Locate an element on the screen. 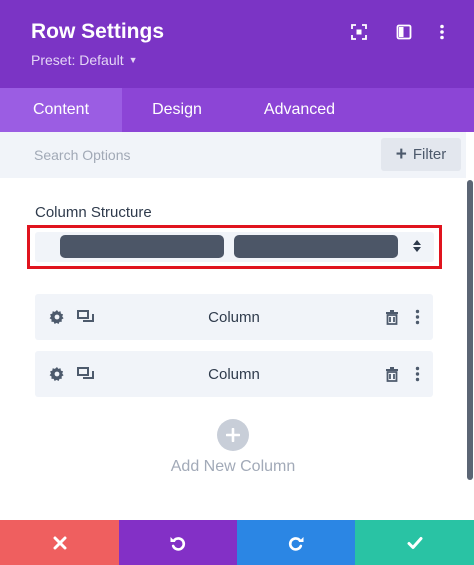 The width and height of the screenshot is (474, 565). plus-icon is located at coordinates (233, 435).